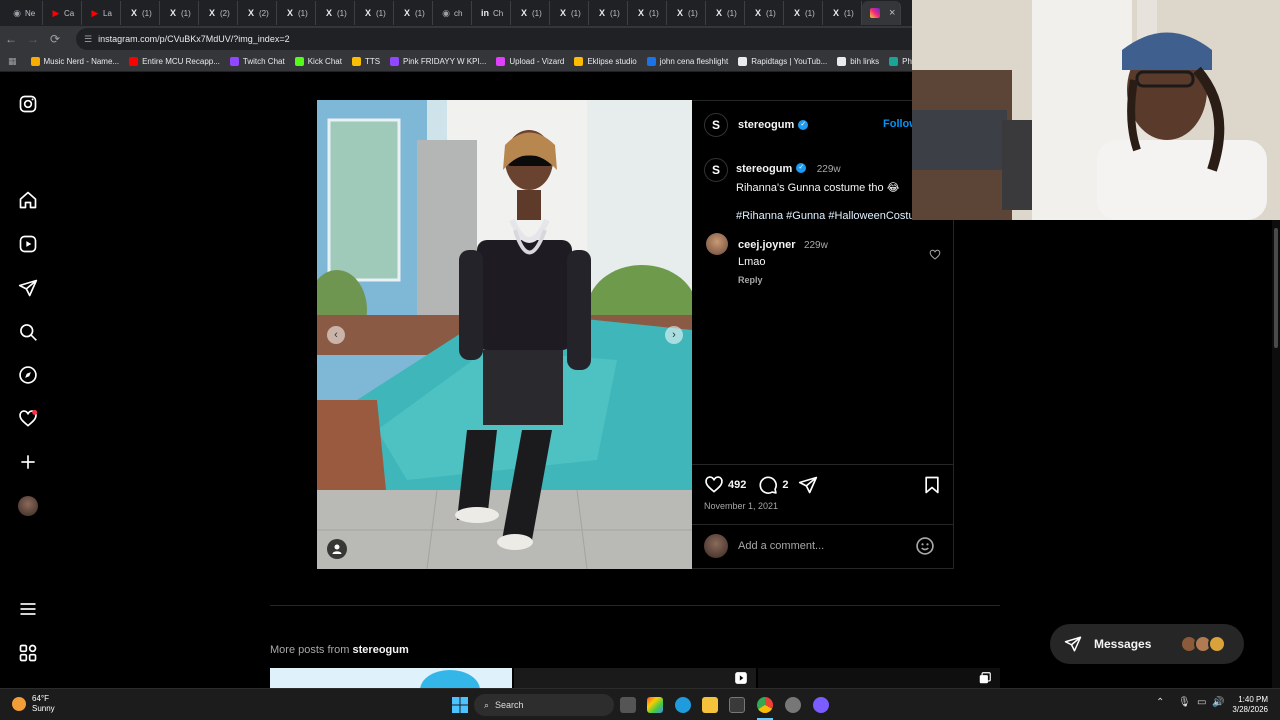 This screenshot has height=720, width=1280. I want to click on author-avatar: S, so click(716, 125).